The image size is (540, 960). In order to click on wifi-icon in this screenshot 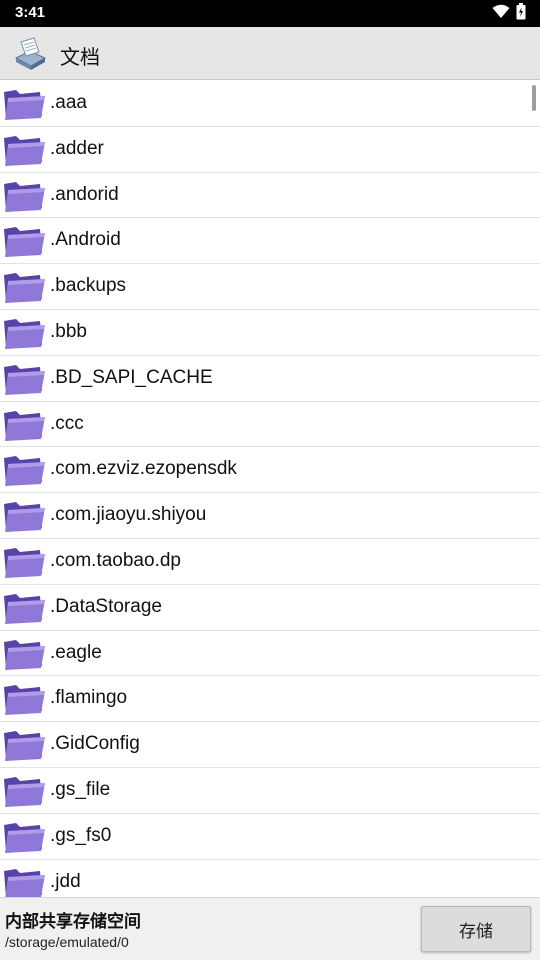, I will do `click(501, 13)`.